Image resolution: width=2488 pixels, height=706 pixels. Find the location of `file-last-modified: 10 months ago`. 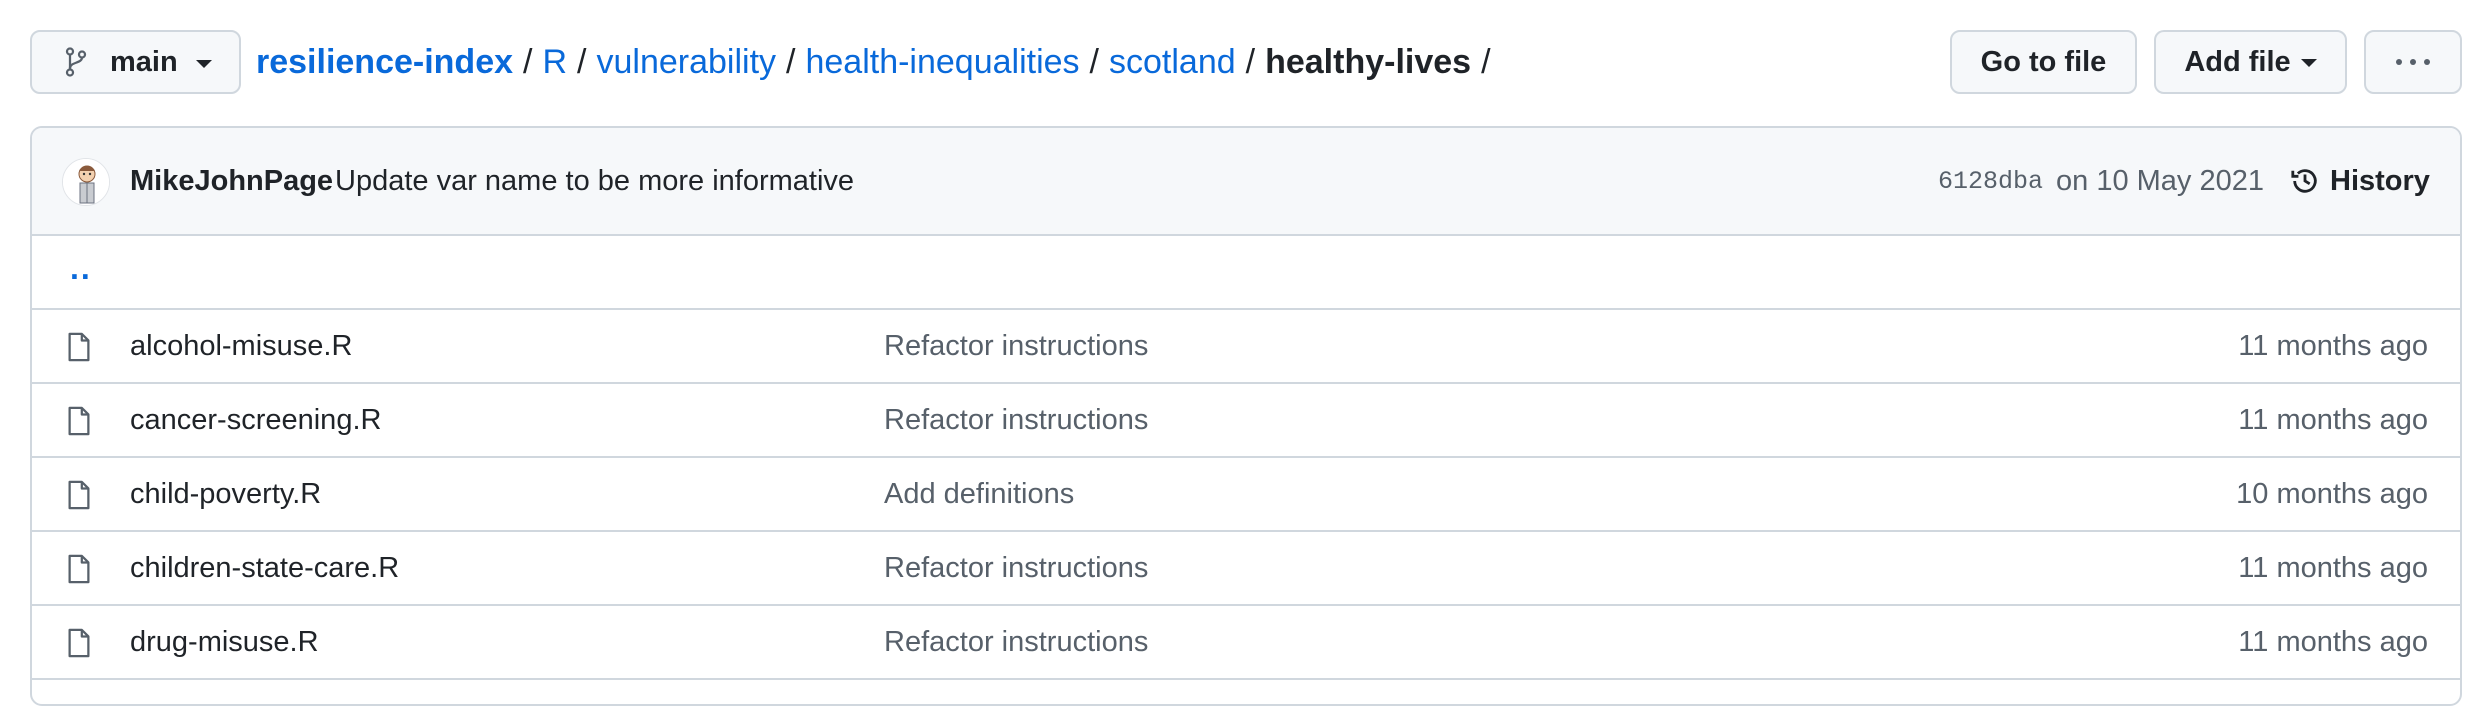

file-last-modified: 10 months ago is located at coordinates (2332, 493).